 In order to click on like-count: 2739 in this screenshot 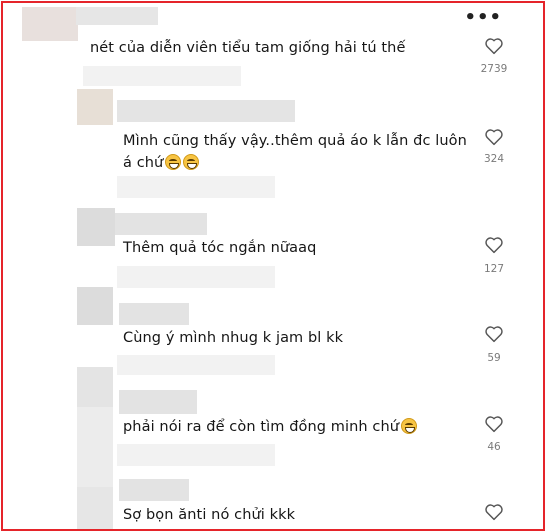, I will do `click(494, 69)`.